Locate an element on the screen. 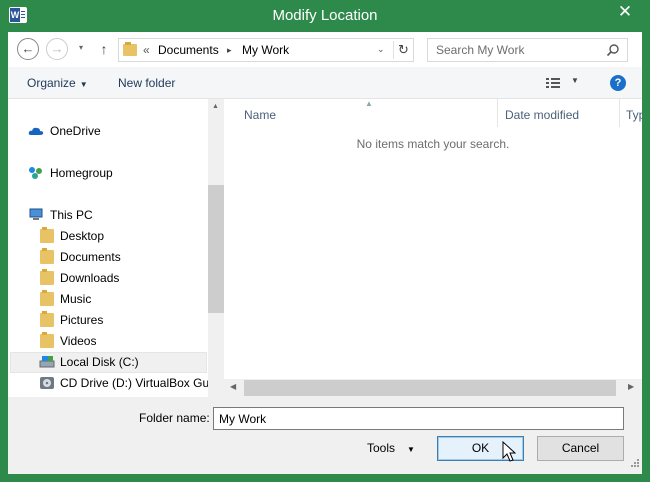 This screenshot has height=482, width=650. nav-item-label: This PC is located at coordinates (71, 215).